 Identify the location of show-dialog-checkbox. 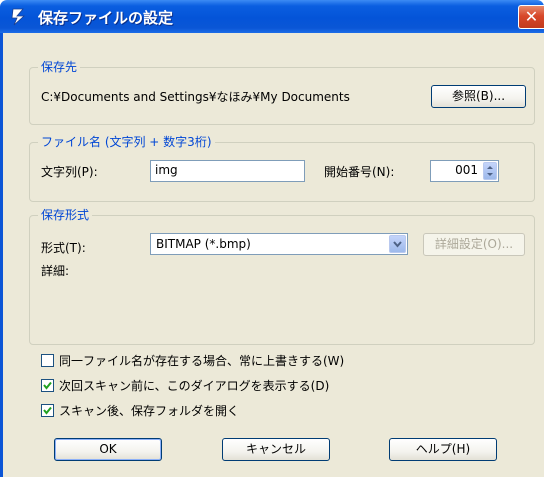
(47, 385).